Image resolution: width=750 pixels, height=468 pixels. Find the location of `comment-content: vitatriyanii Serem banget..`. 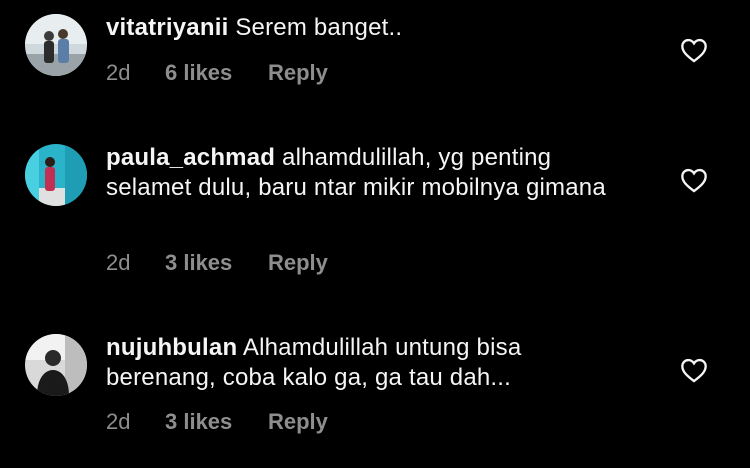

comment-content: vitatriyanii Serem banget.. is located at coordinates (366, 28).